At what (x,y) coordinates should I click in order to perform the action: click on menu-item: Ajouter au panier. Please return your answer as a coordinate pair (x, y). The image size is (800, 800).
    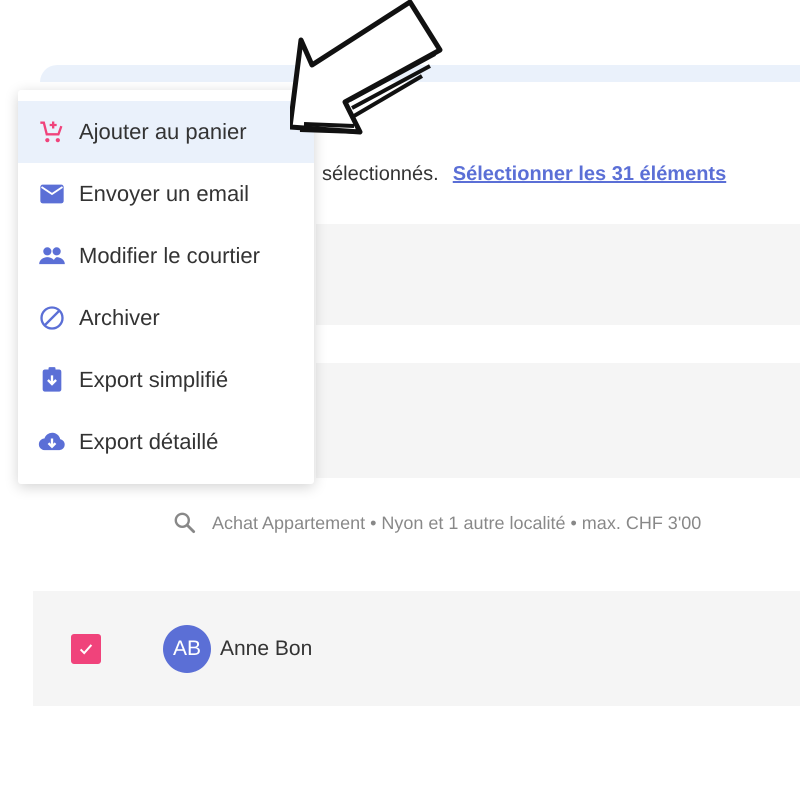
    Looking at the image, I should click on (166, 132).